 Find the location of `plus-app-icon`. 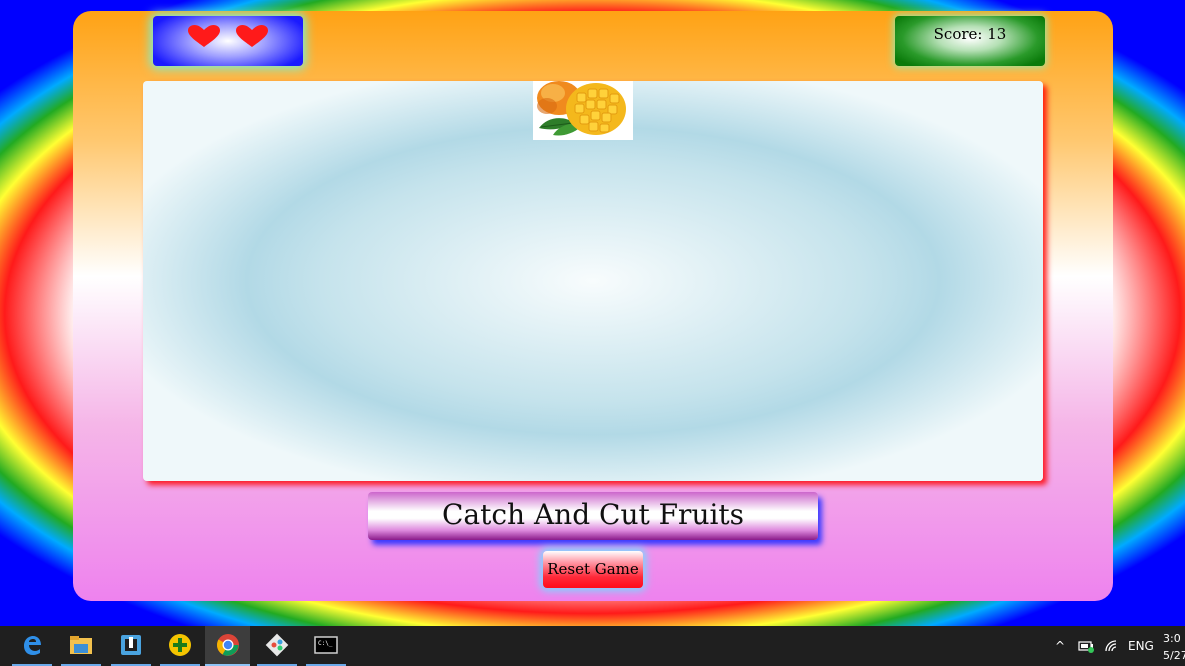

plus-app-icon is located at coordinates (180, 645).